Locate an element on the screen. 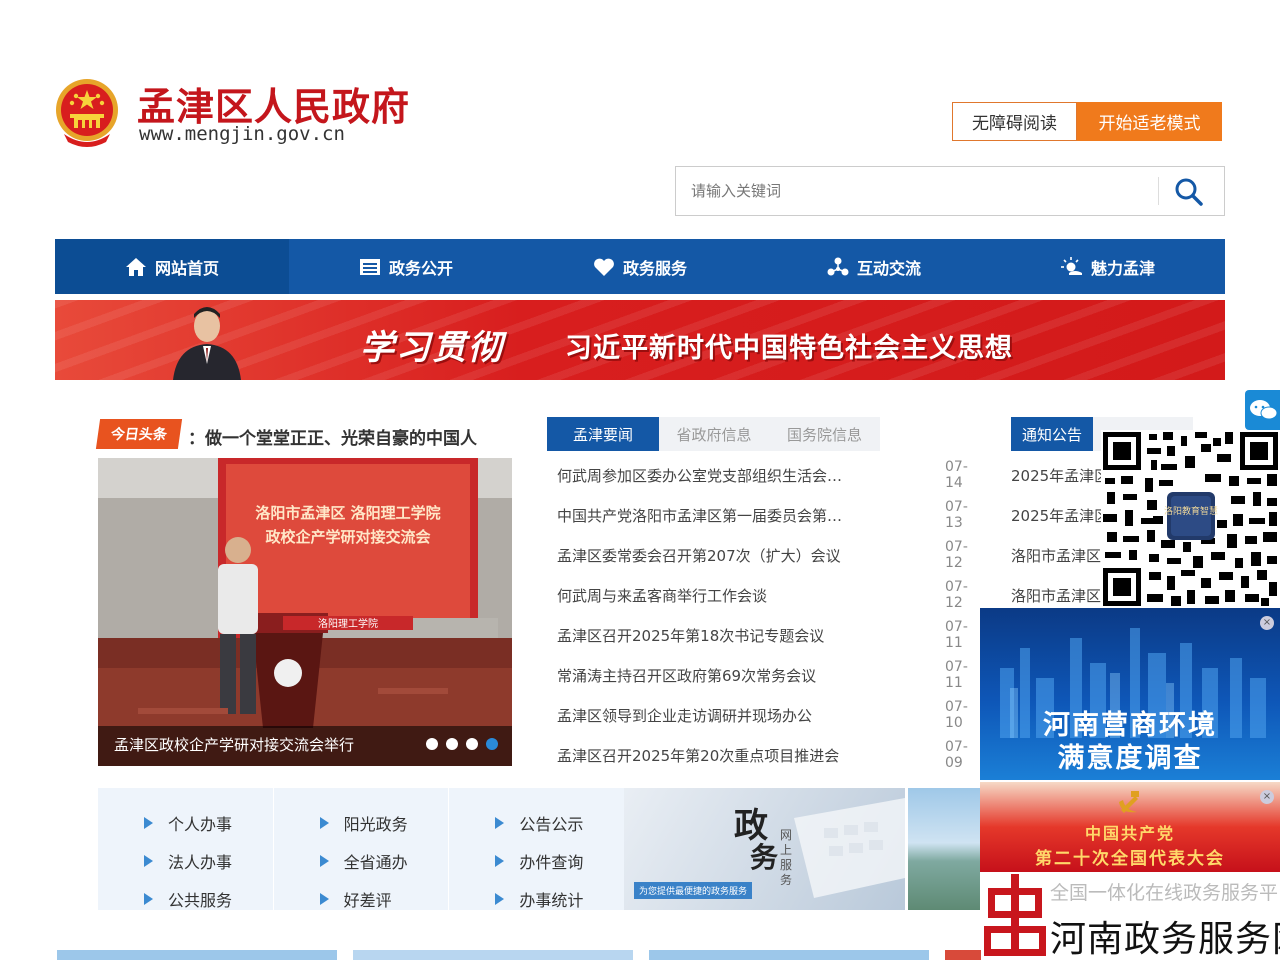 The width and height of the screenshot is (1280, 960). nav-item-home: 网站首页 is located at coordinates (172, 266).